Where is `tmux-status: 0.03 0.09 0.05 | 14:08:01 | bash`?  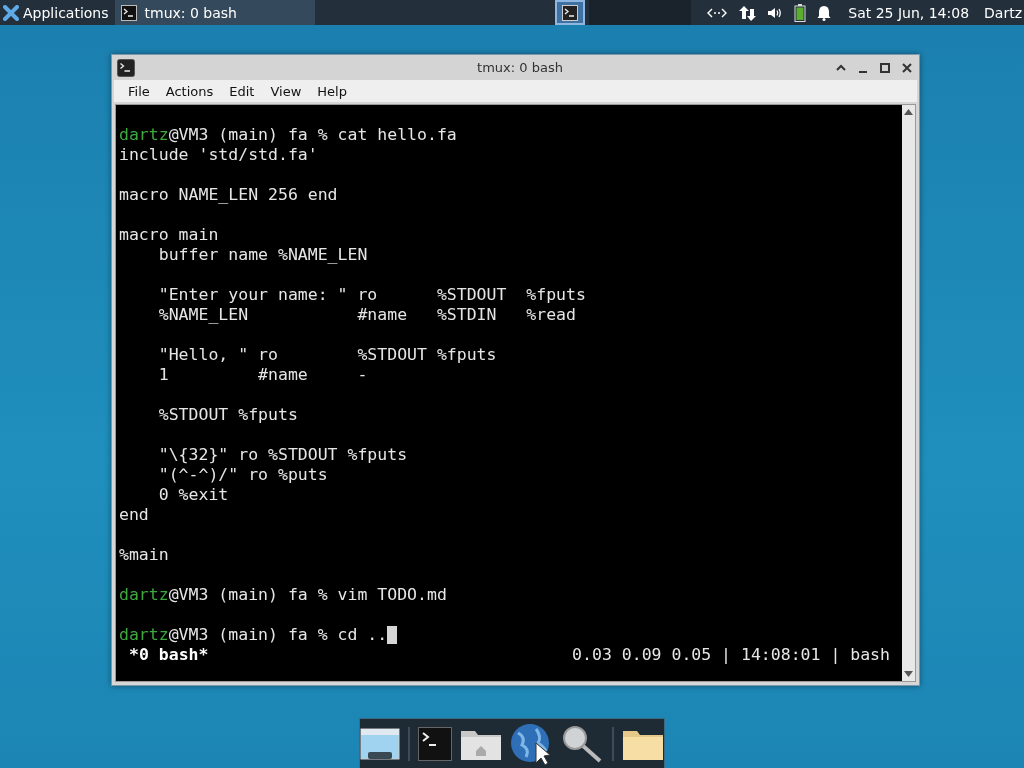
tmux-status: 0.03 0.09 0.05 | 14:08:01 | bash is located at coordinates (731, 655).